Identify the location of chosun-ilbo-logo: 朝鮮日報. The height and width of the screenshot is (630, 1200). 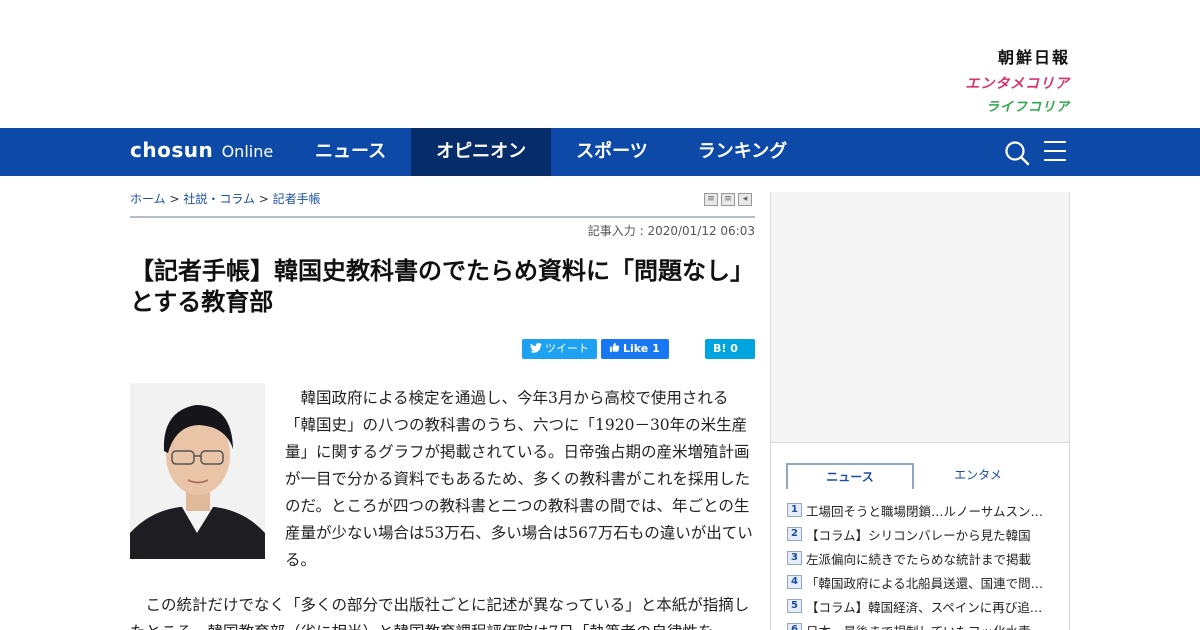
(1002, 56).